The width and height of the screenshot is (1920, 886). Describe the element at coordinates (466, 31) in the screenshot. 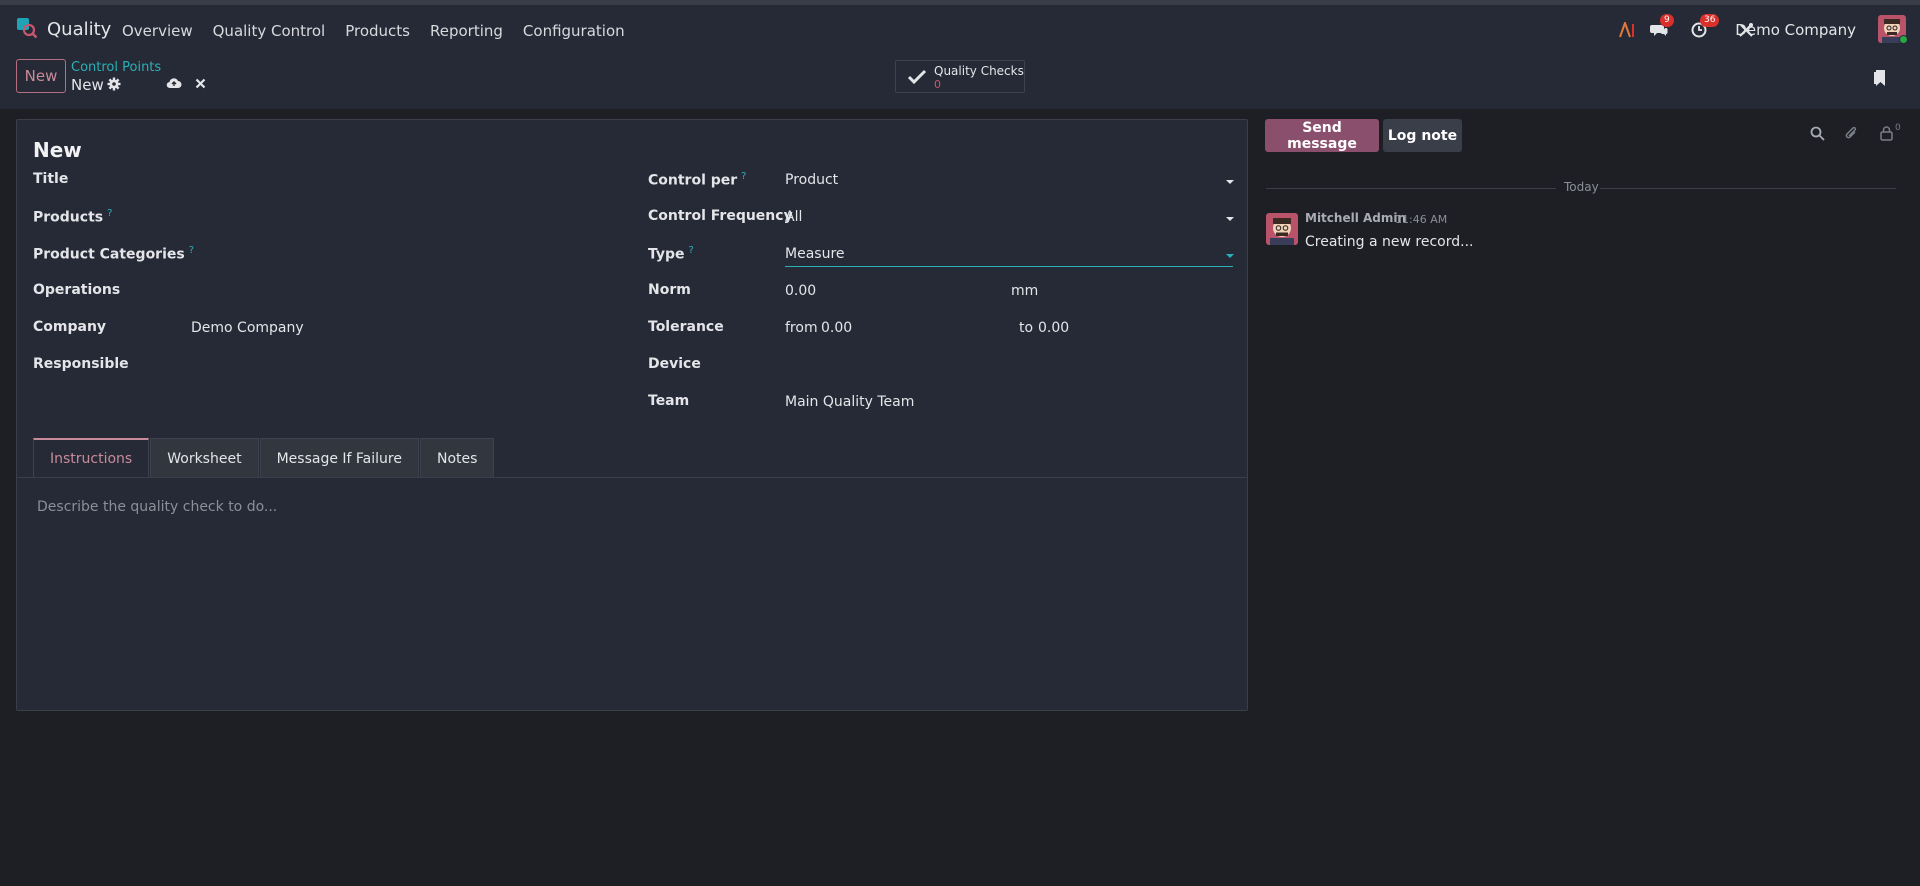

I see `menu-reporting: Reporting` at that location.